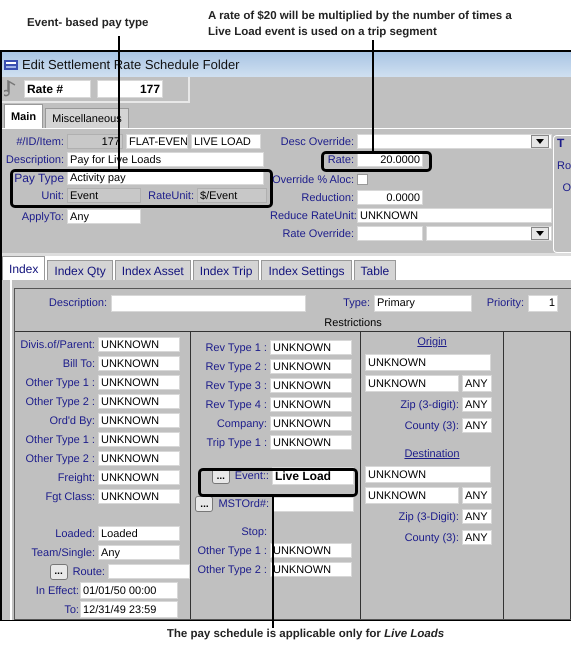  Describe the element at coordinates (305, 634) in the screenshot. I see `annotation-text: The pay schedule is applicable only for Live Loads` at that location.